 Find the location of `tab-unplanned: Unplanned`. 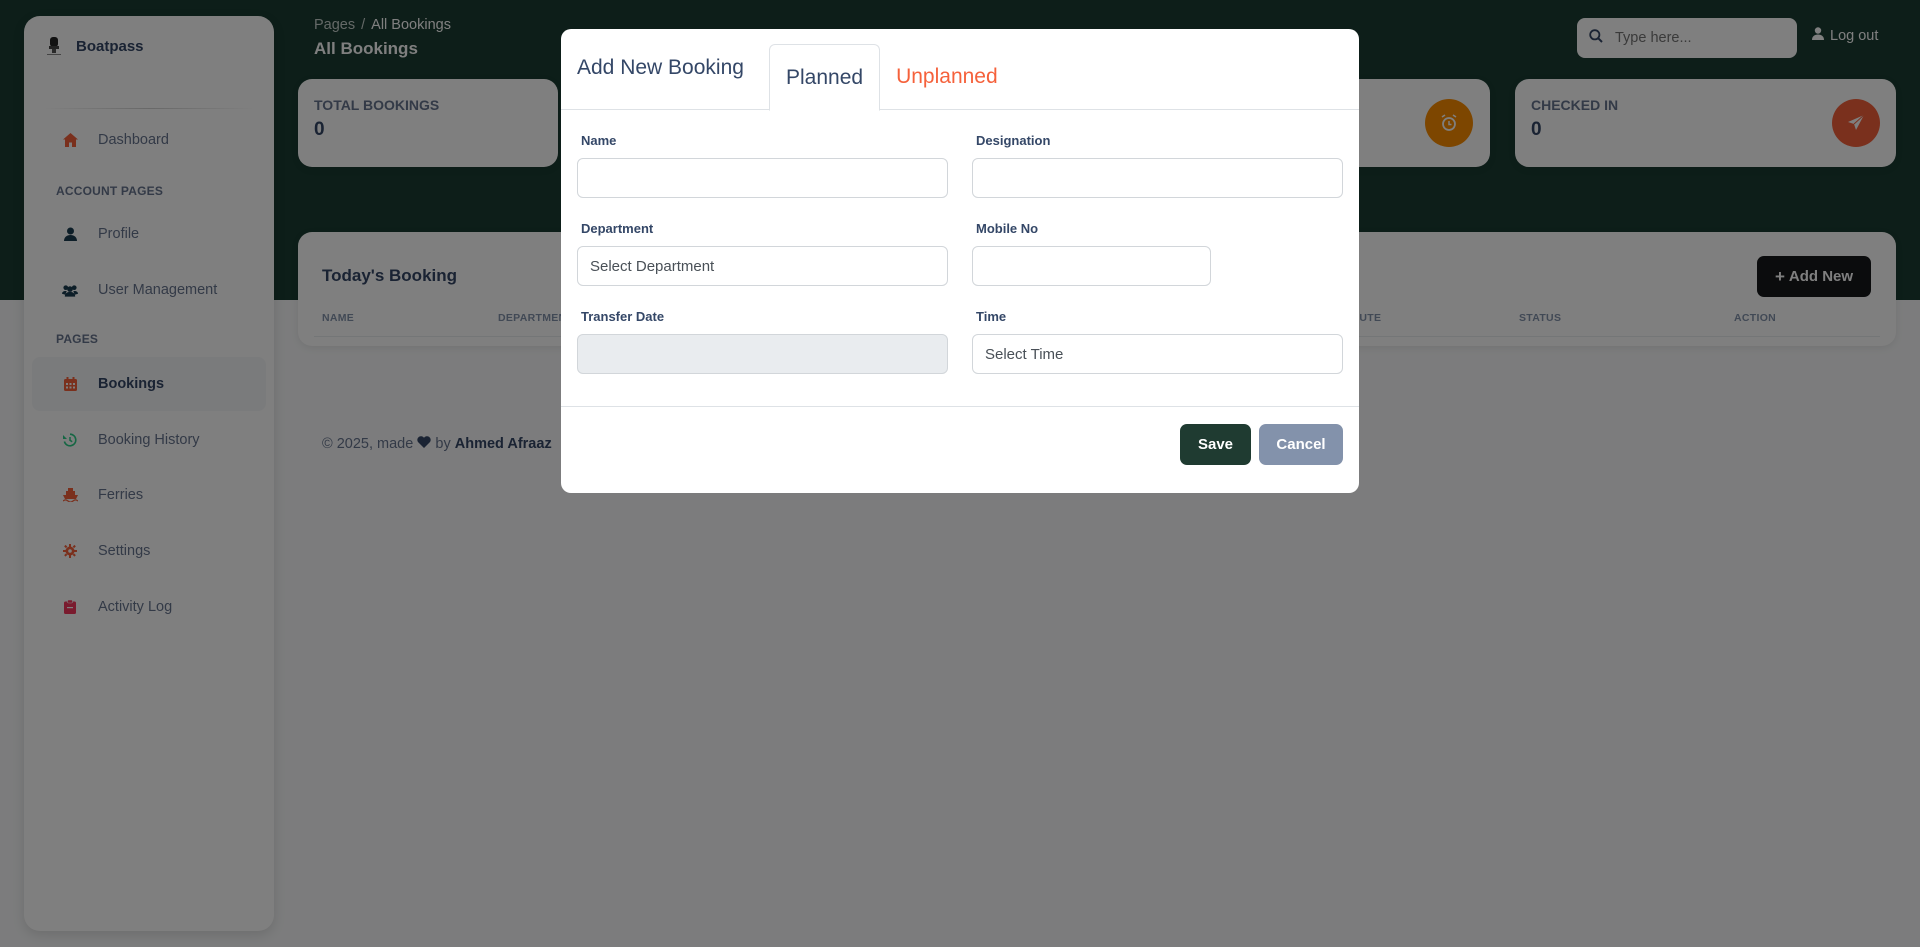

tab-unplanned: Unplanned is located at coordinates (947, 77).